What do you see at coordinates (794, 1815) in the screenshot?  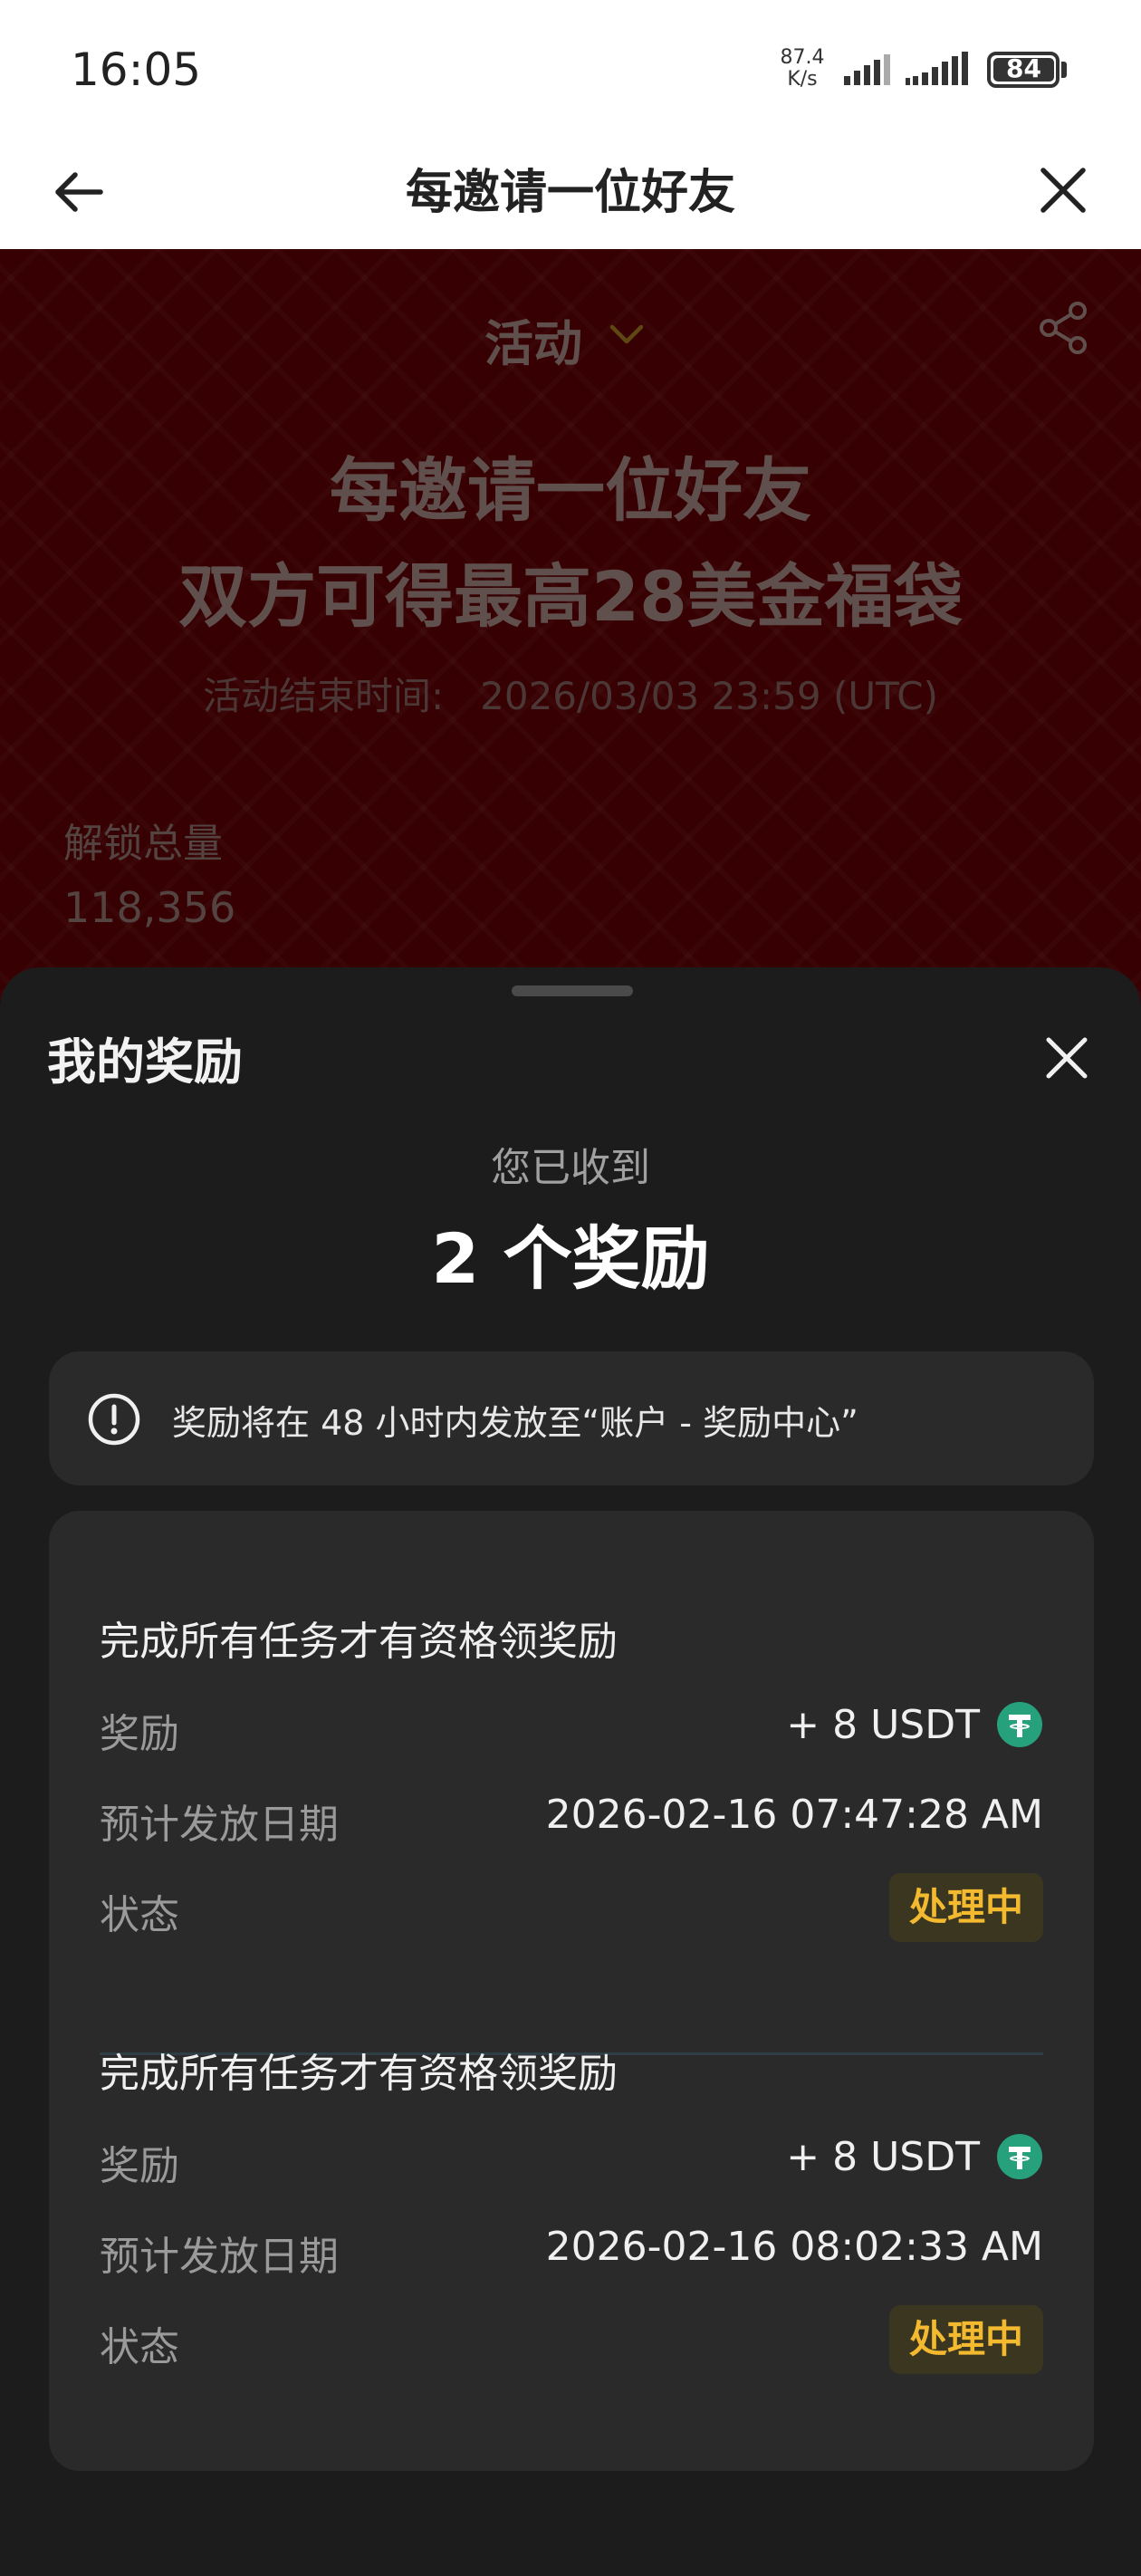 I see `reward-date-value: 2026-02-16 07:47:28 AM` at bounding box center [794, 1815].